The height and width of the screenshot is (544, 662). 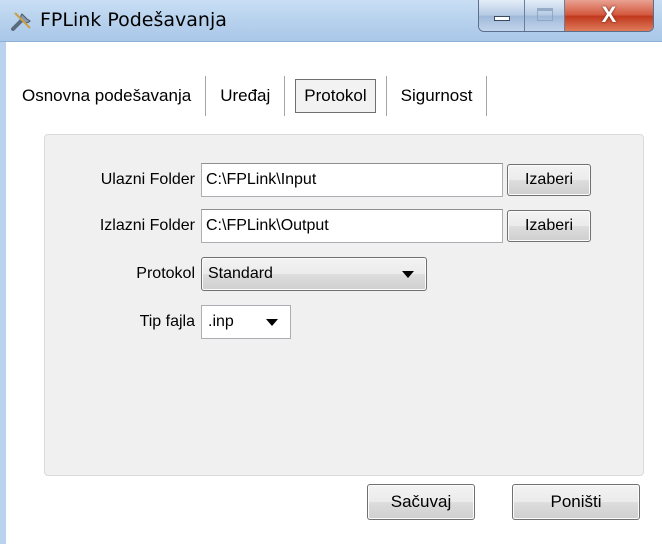 I want to click on maximize-icon, so click(x=545, y=14).